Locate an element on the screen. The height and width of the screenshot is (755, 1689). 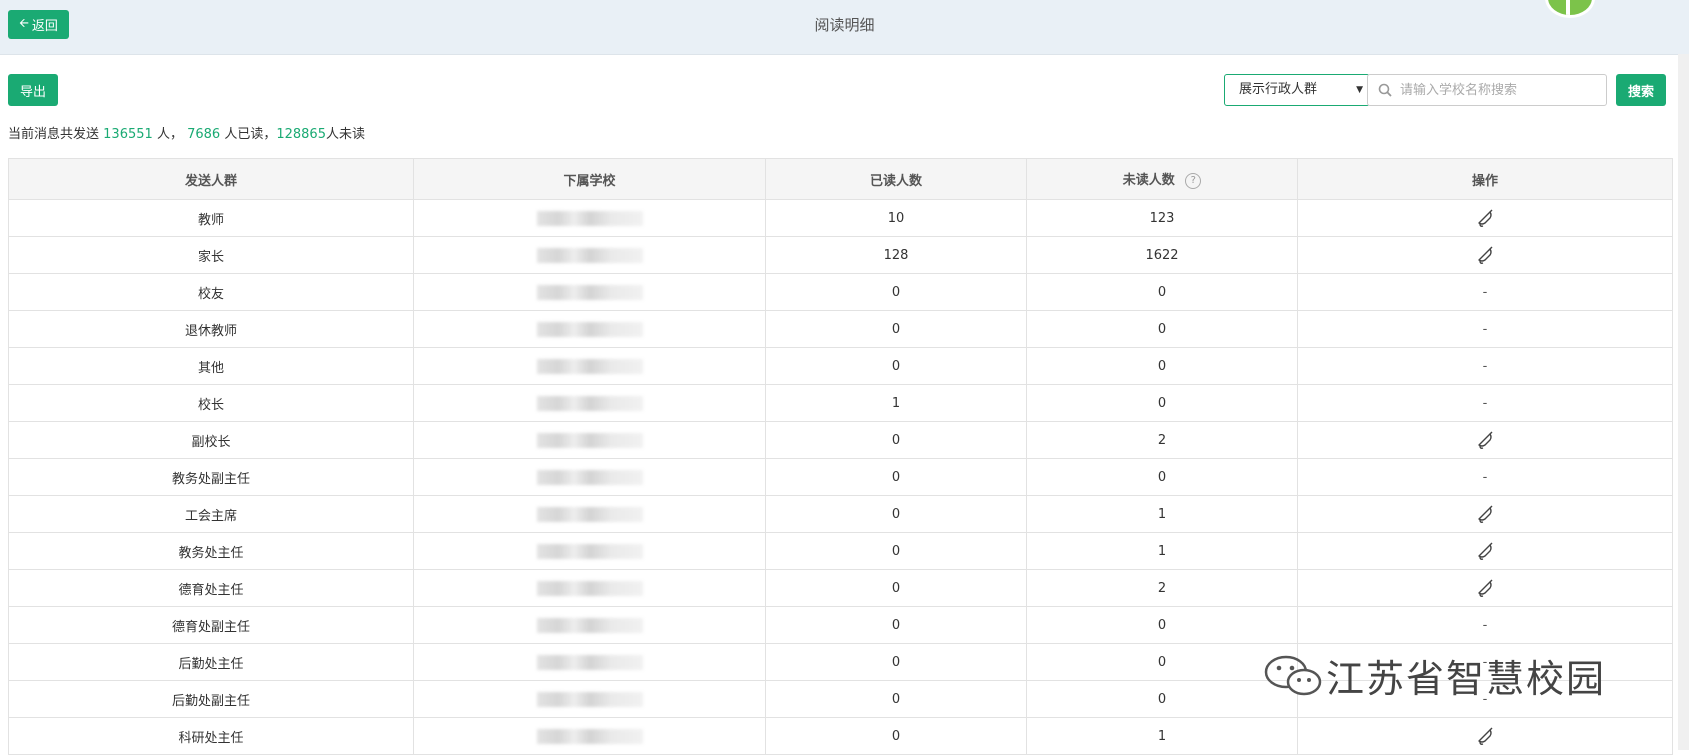
export-button: 导出 is located at coordinates (33, 90).